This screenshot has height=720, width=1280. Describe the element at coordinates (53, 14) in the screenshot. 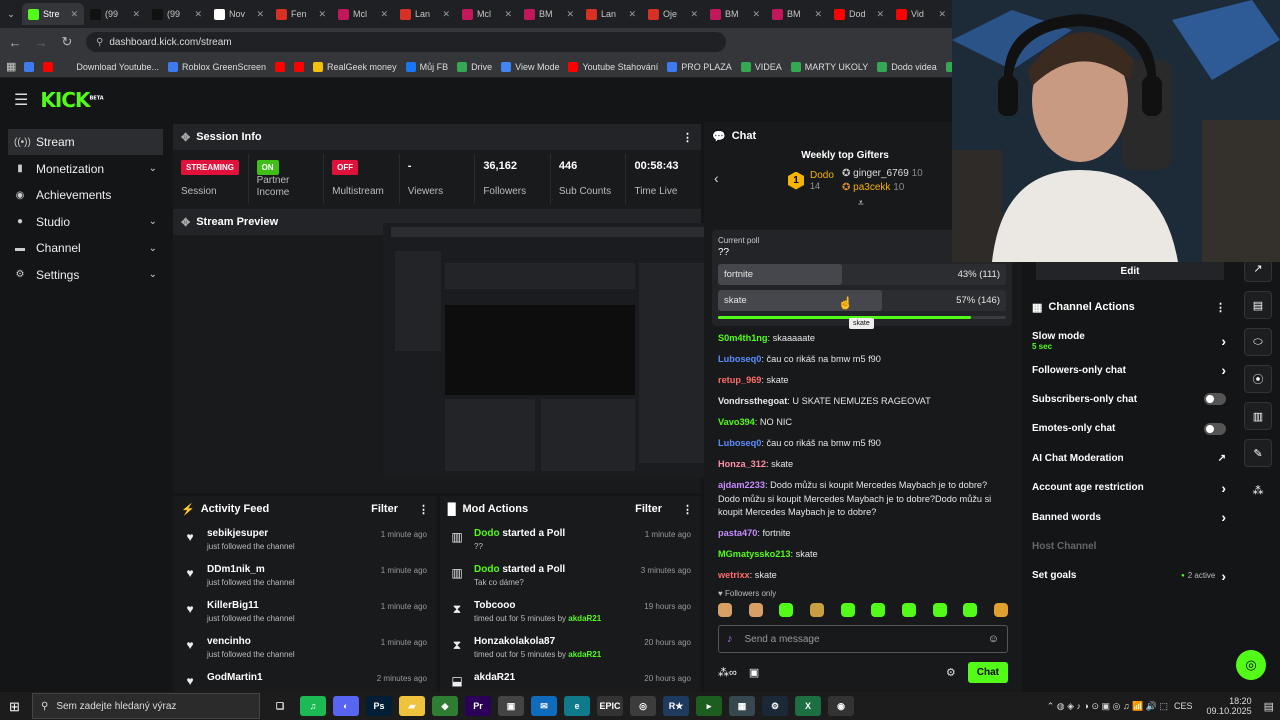

I see `browser-tab: Stre ✕` at that location.